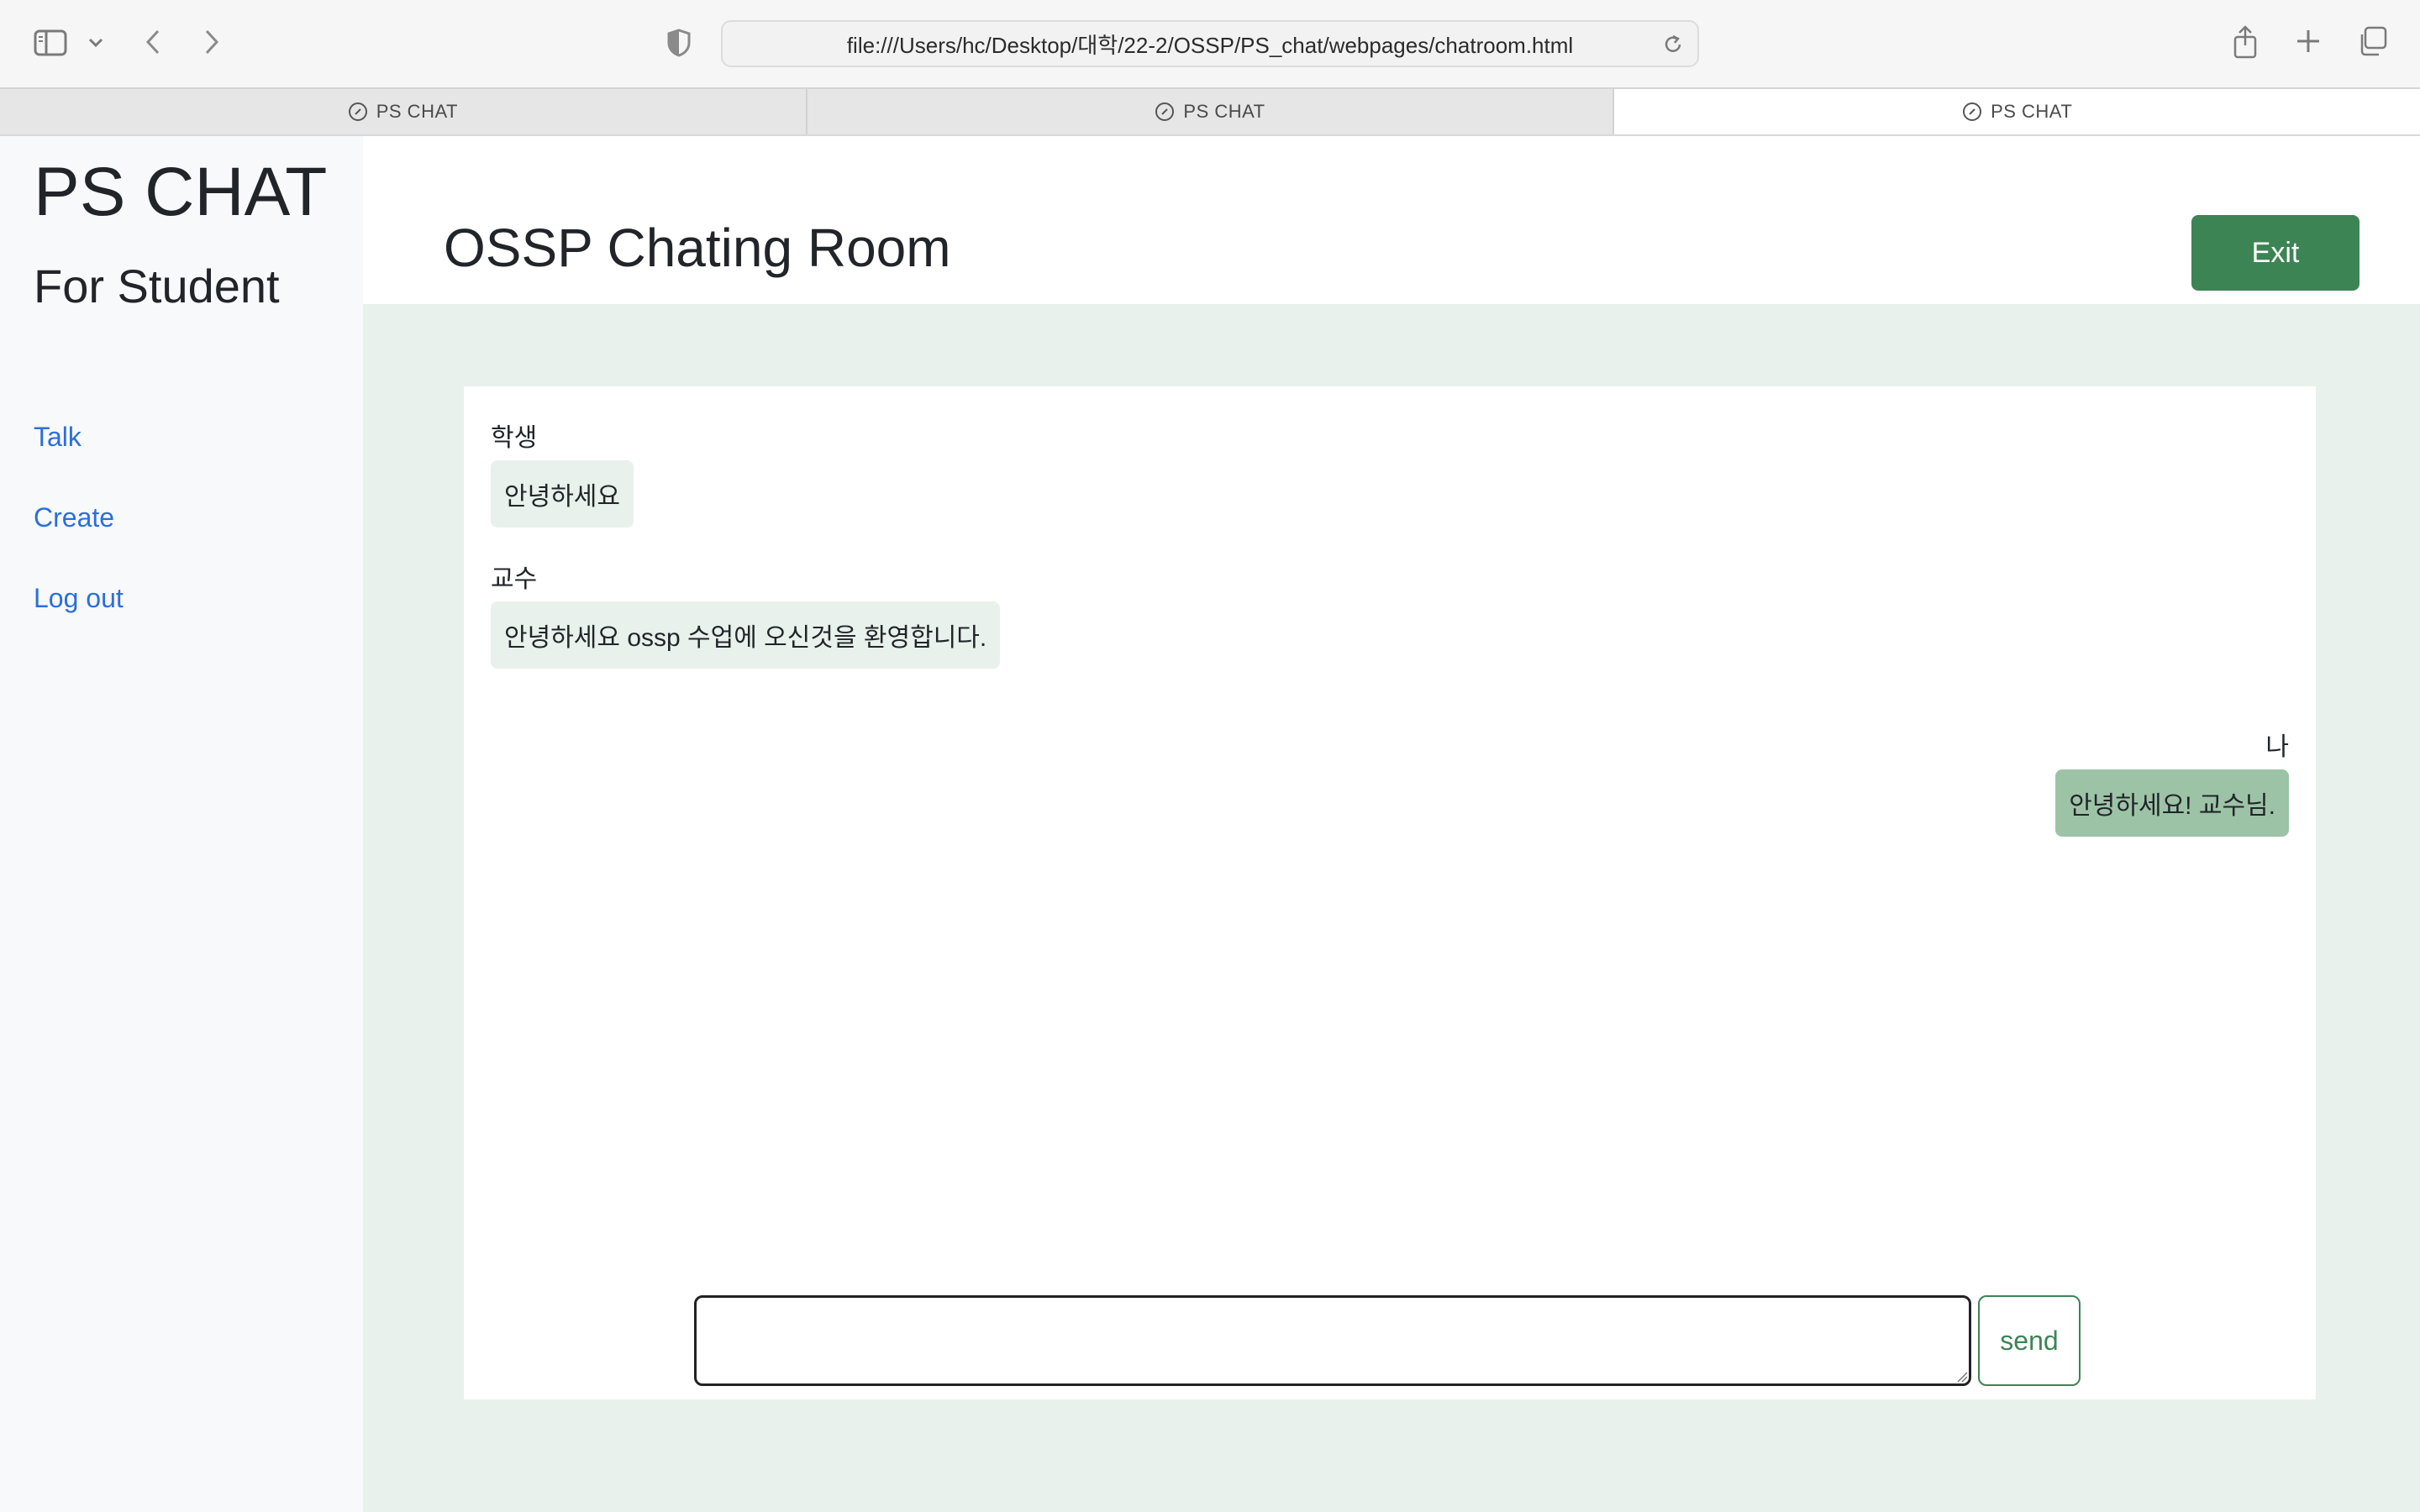 Image resolution: width=2420 pixels, height=1512 pixels. Describe the element at coordinates (157, 286) in the screenshot. I see `brand-subtitle: For Student` at that location.